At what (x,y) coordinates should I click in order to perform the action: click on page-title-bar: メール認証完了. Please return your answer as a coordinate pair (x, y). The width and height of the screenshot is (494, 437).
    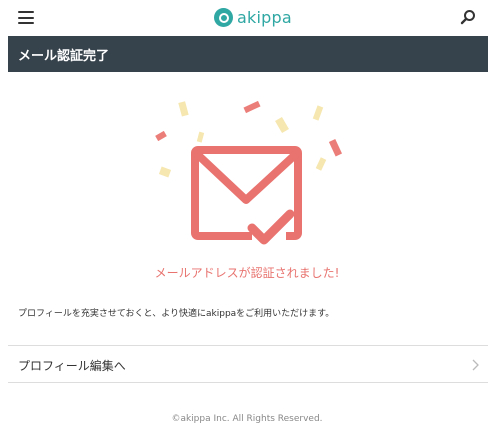
    Looking at the image, I should click on (248, 54).